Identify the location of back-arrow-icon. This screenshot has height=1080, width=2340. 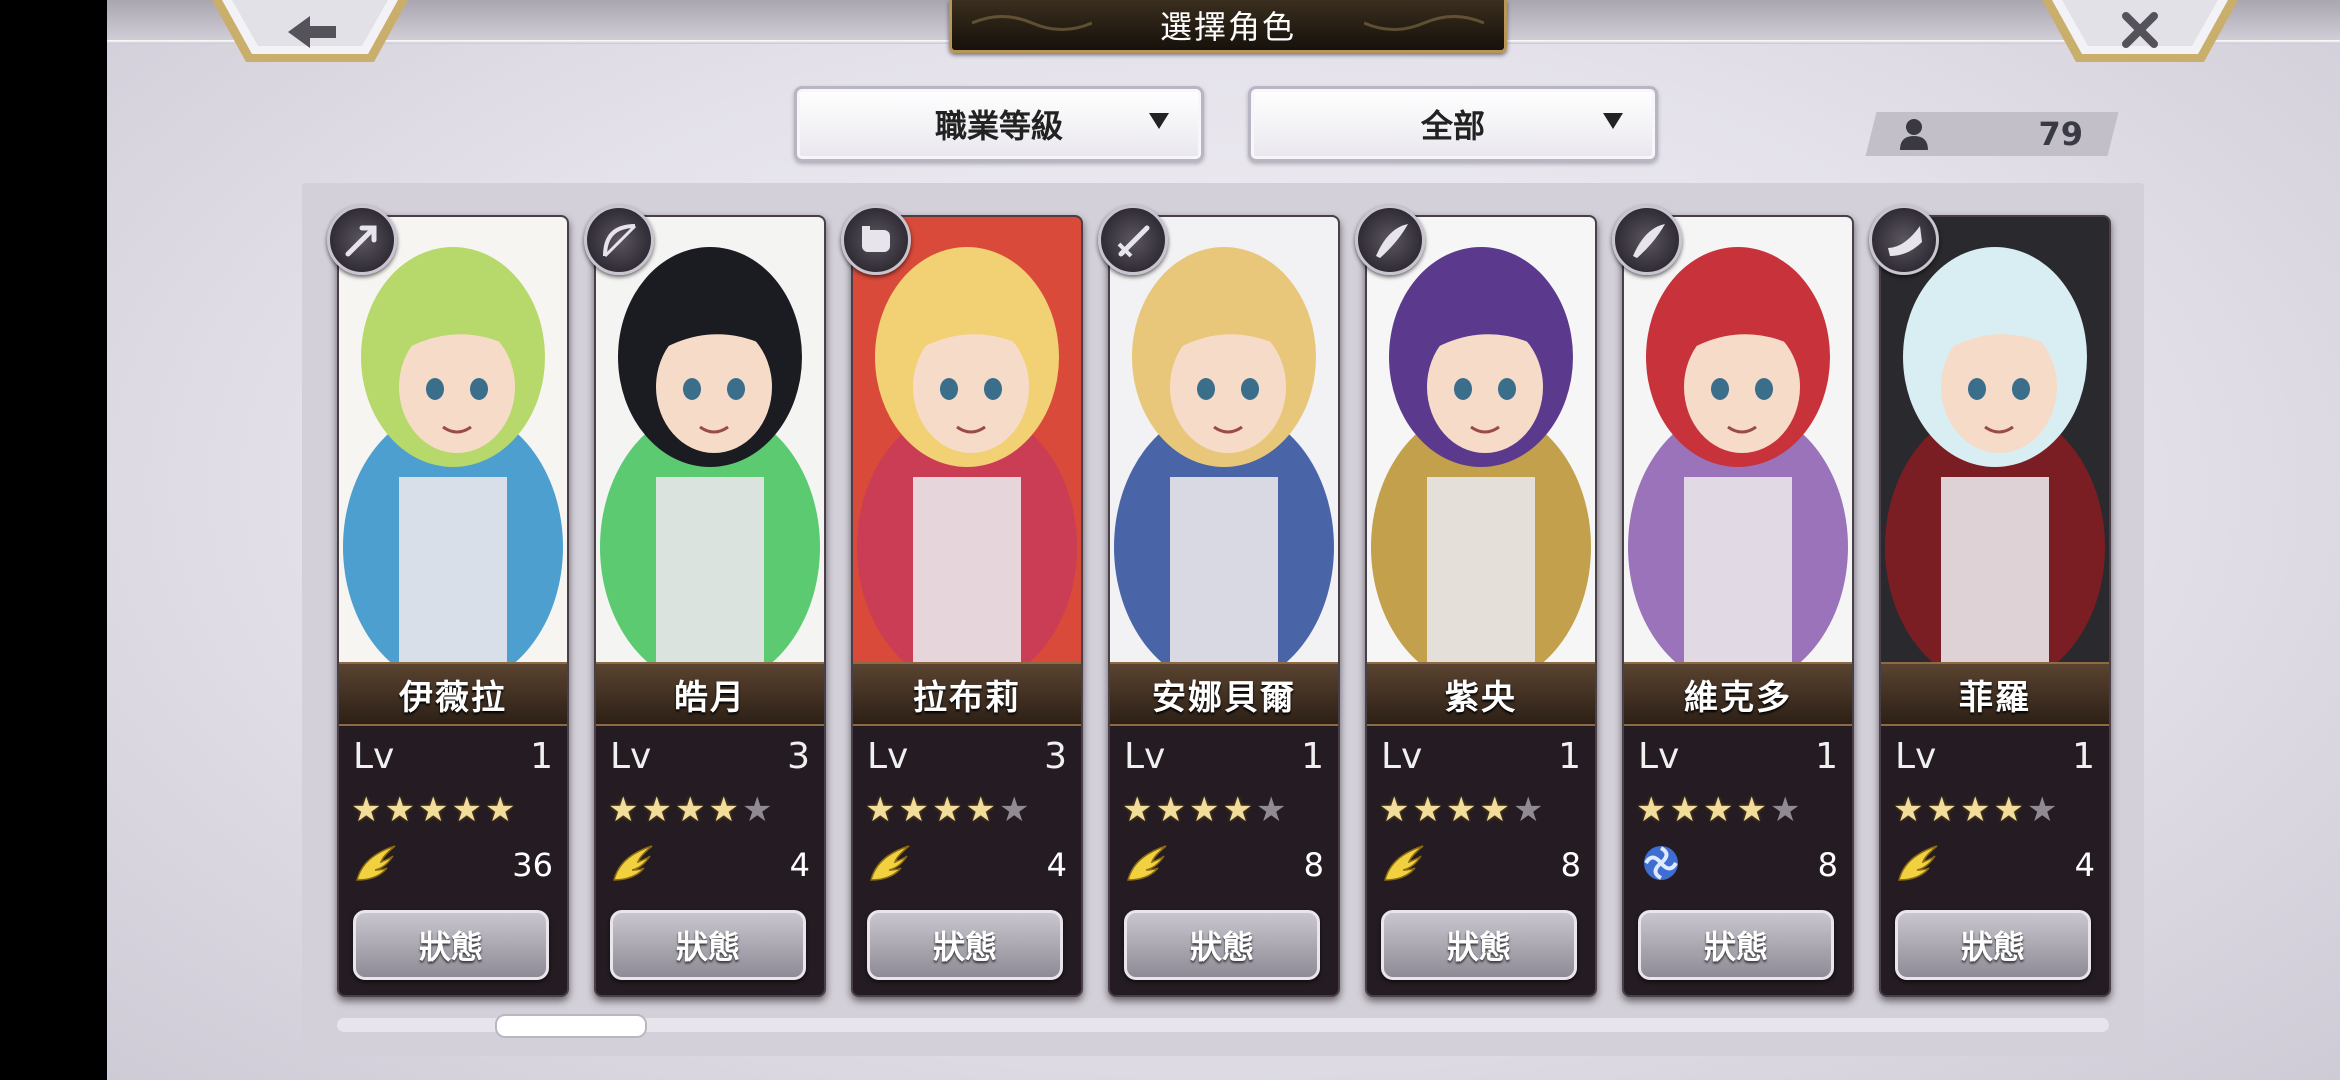
(310, 31).